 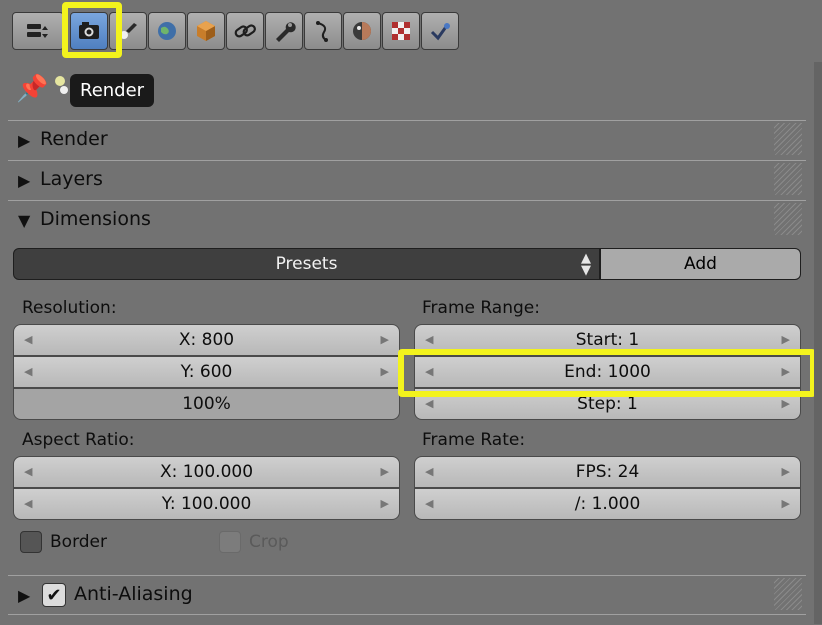 I want to click on texture-checker-icon, so click(x=401, y=31).